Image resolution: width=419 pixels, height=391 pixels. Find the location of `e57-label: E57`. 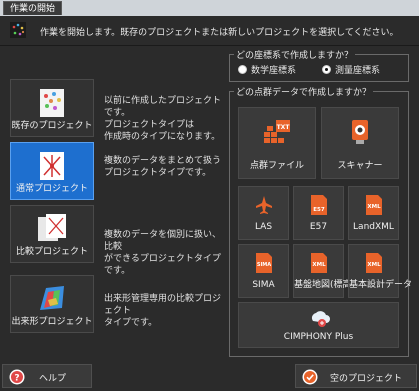

e57-label: E57 is located at coordinates (318, 227).